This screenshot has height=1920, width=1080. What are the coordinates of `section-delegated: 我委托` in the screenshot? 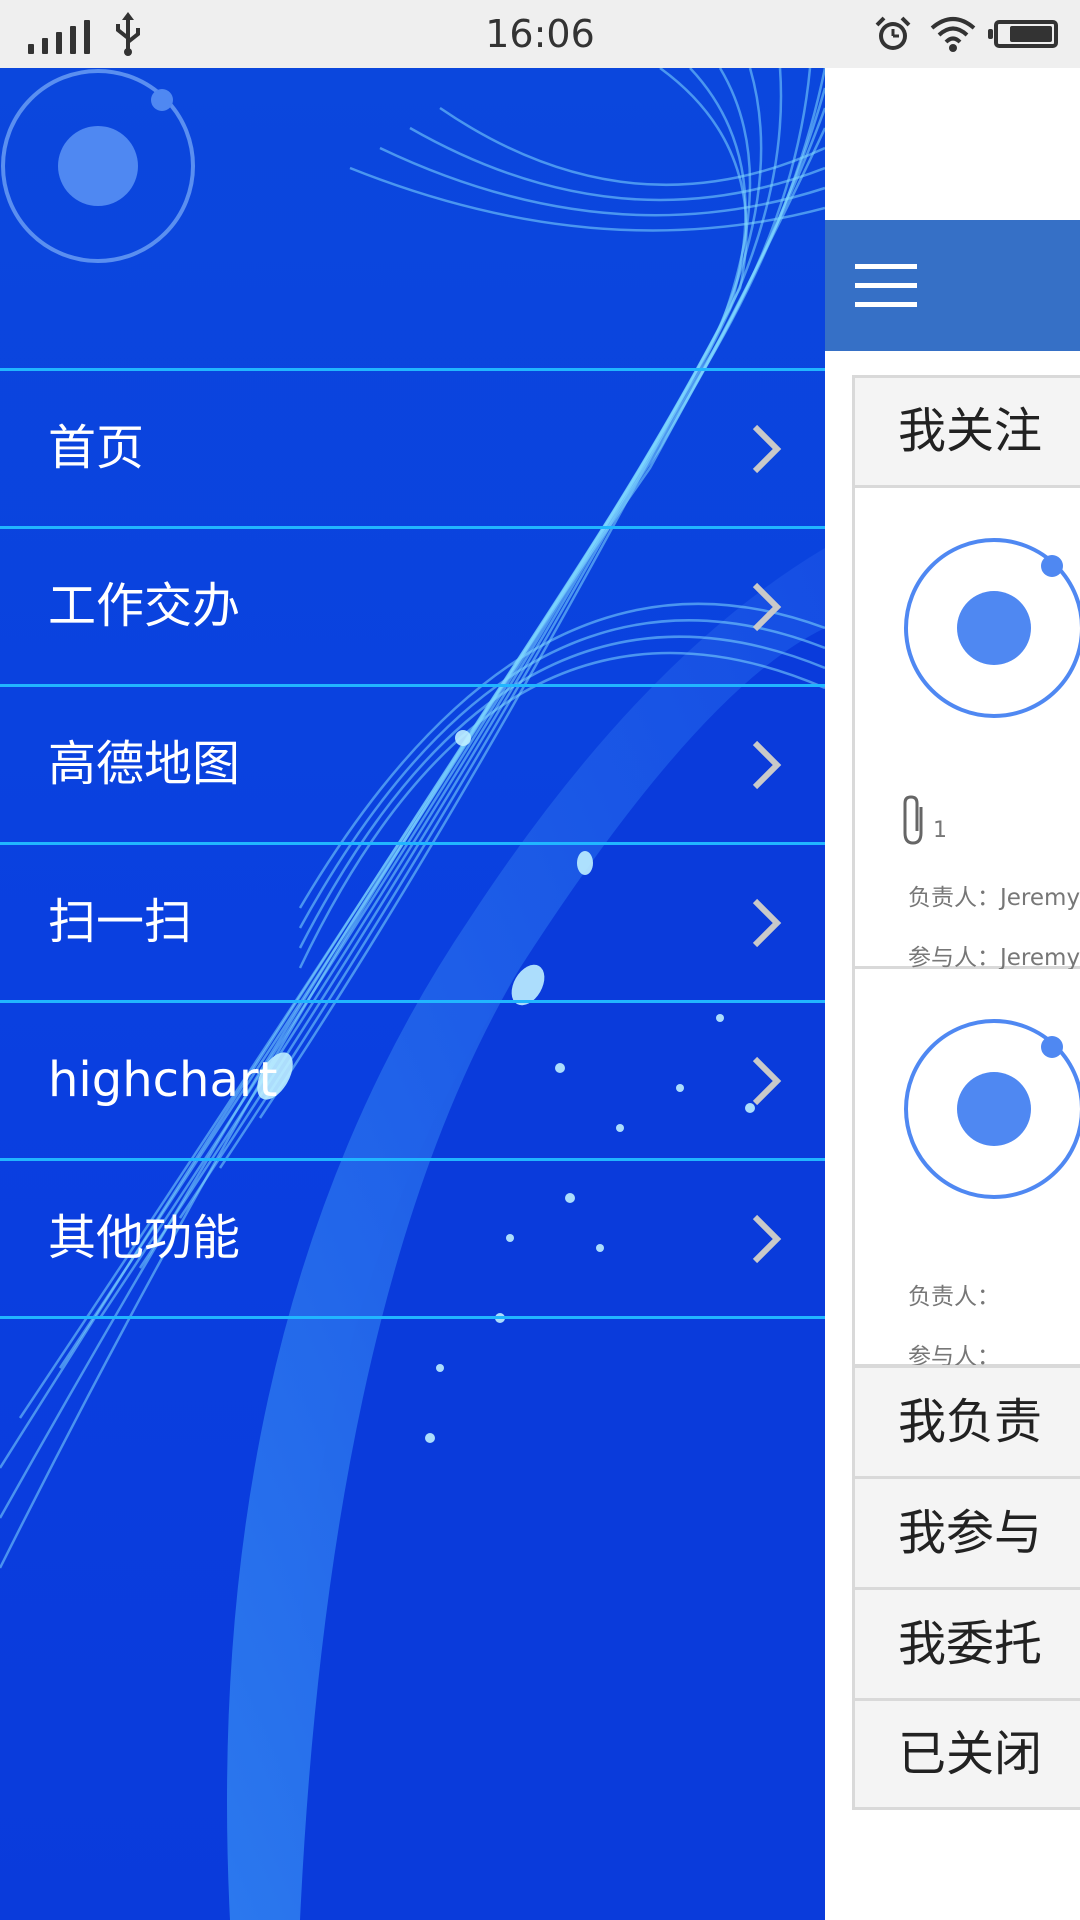 It's located at (966, 1644).